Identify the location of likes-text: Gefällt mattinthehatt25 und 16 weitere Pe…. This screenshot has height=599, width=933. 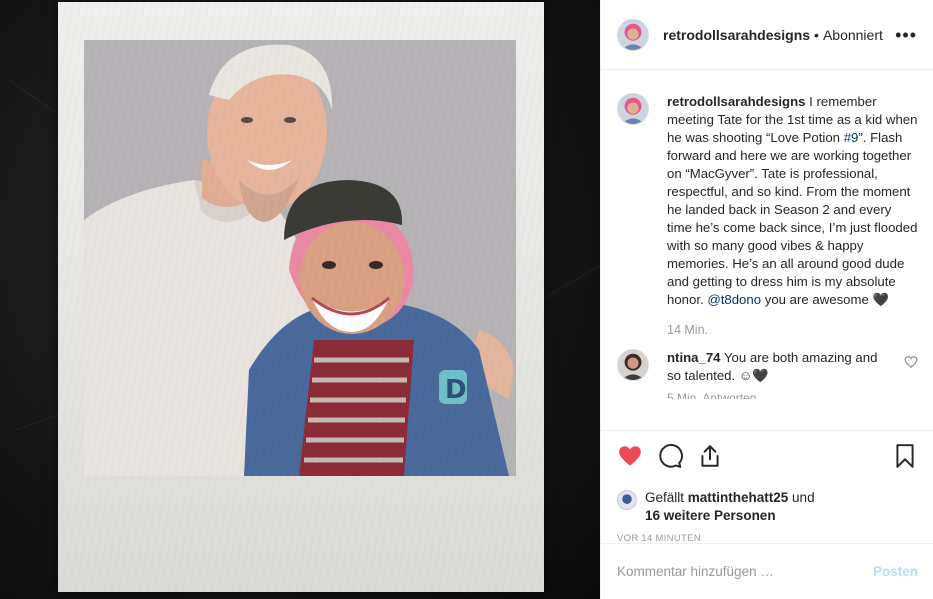
(730, 507).